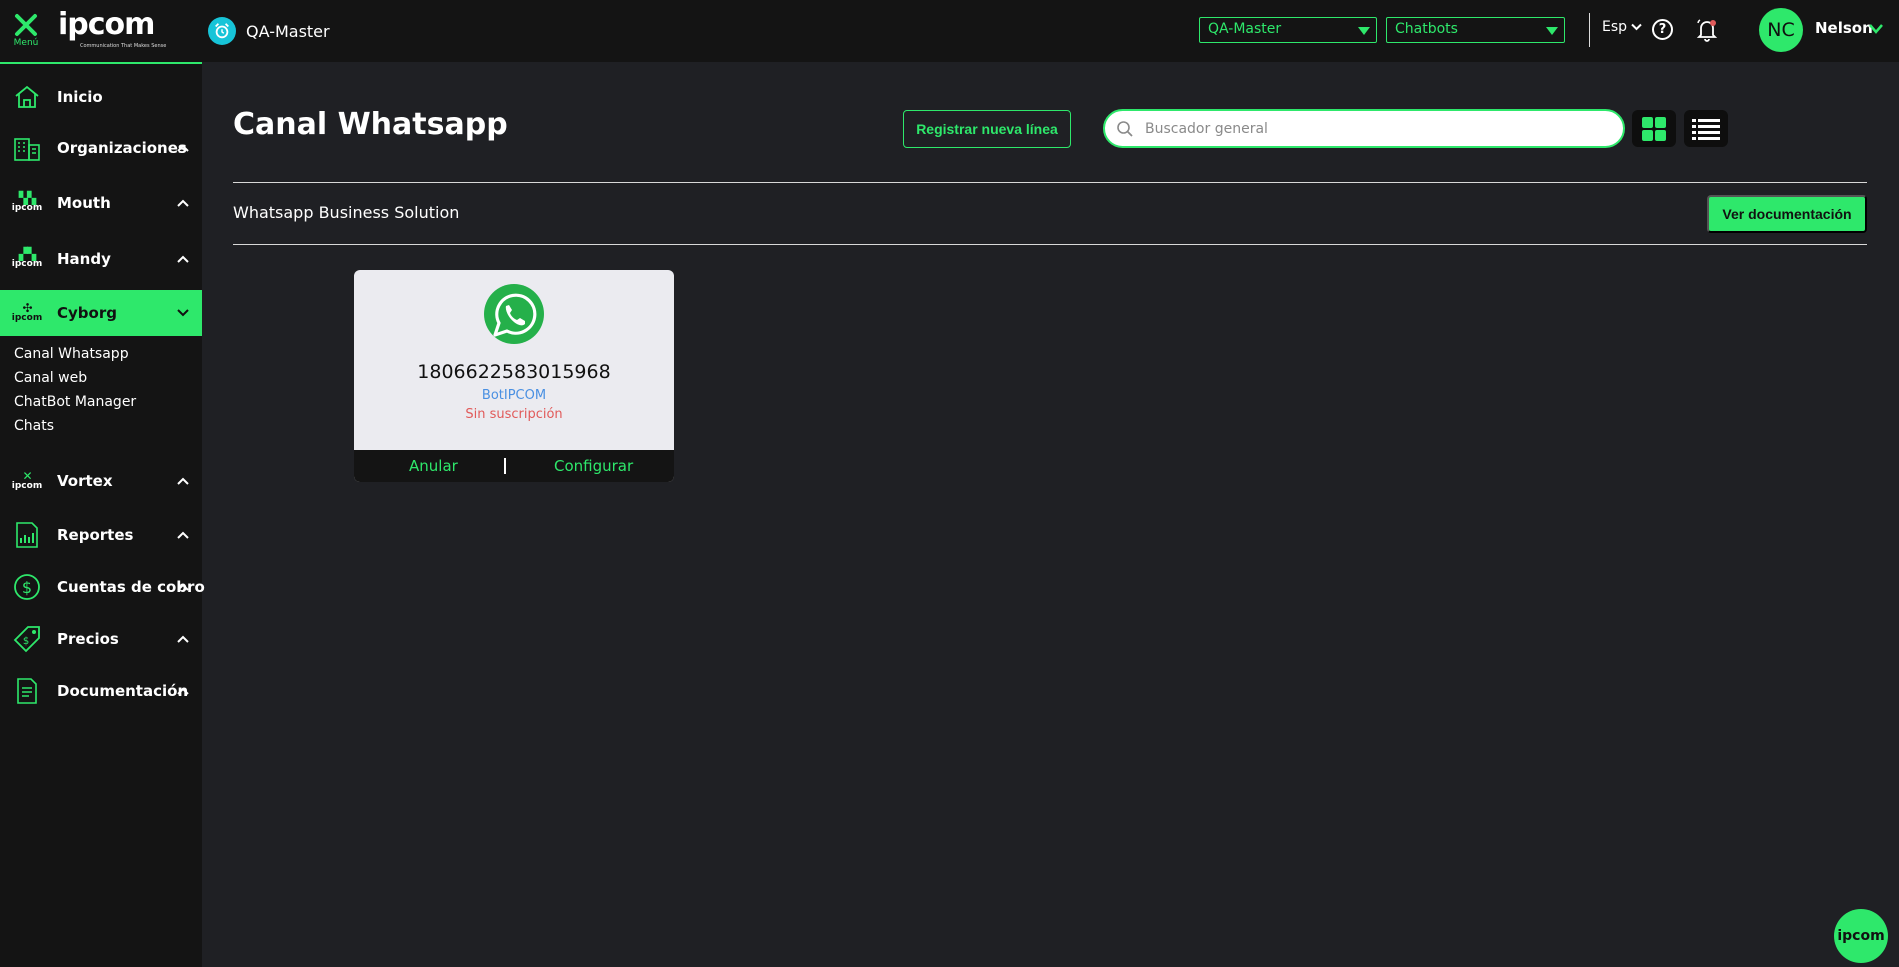 This screenshot has height=967, width=1899. I want to click on search-input, so click(1380, 129).